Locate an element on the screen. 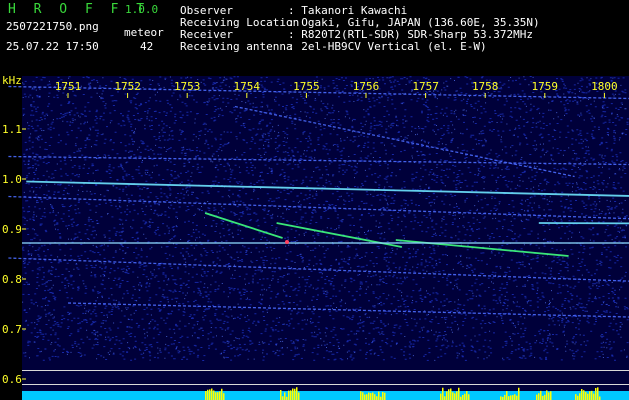 The width and height of the screenshot is (629, 400). y-unit-label: kHz is located at coordinates (12, 80).